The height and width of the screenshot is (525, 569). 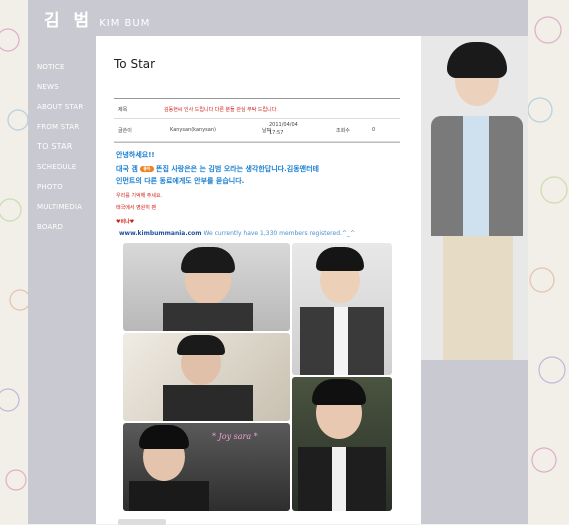 I want to click on nav-item-news: NEWS, so click(x=60, y=87).